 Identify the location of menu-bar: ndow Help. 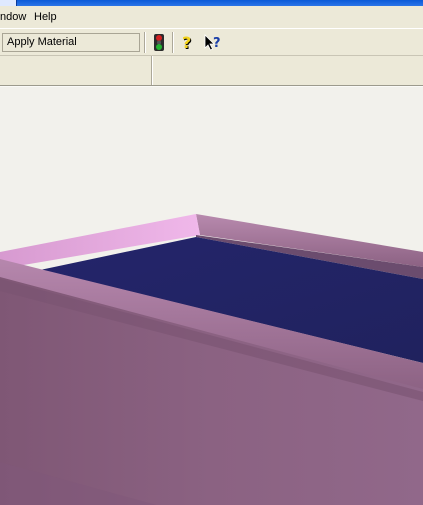
(211, 17).